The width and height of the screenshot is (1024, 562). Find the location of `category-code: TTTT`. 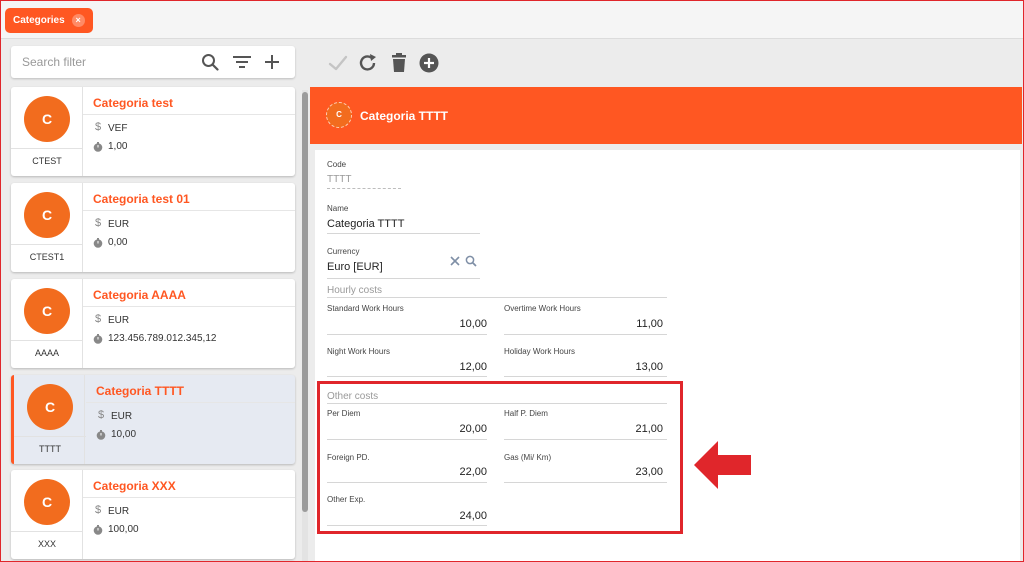

category-code: TTTT is located at coordinates (50, 449).